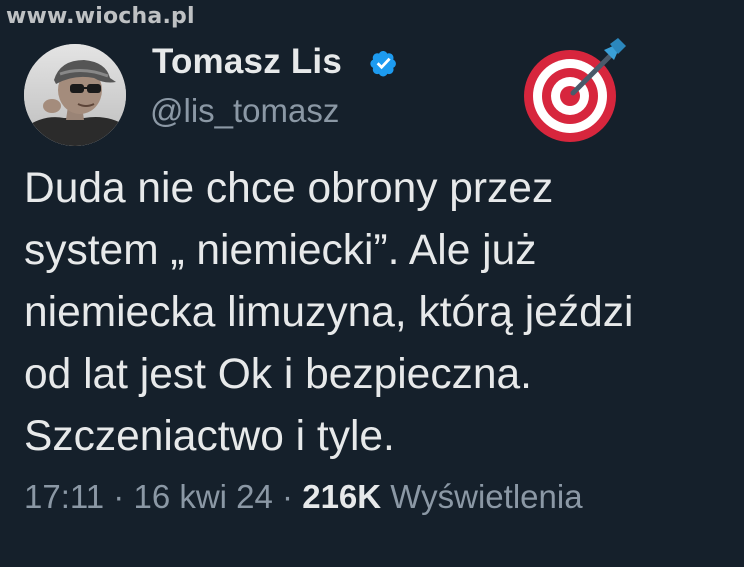 This screenshot has width=744, height=567. What do you see at coordinates (383, 63) in the screenshot?
I see `verified-badge-icon` at bounding box center [383, 63].